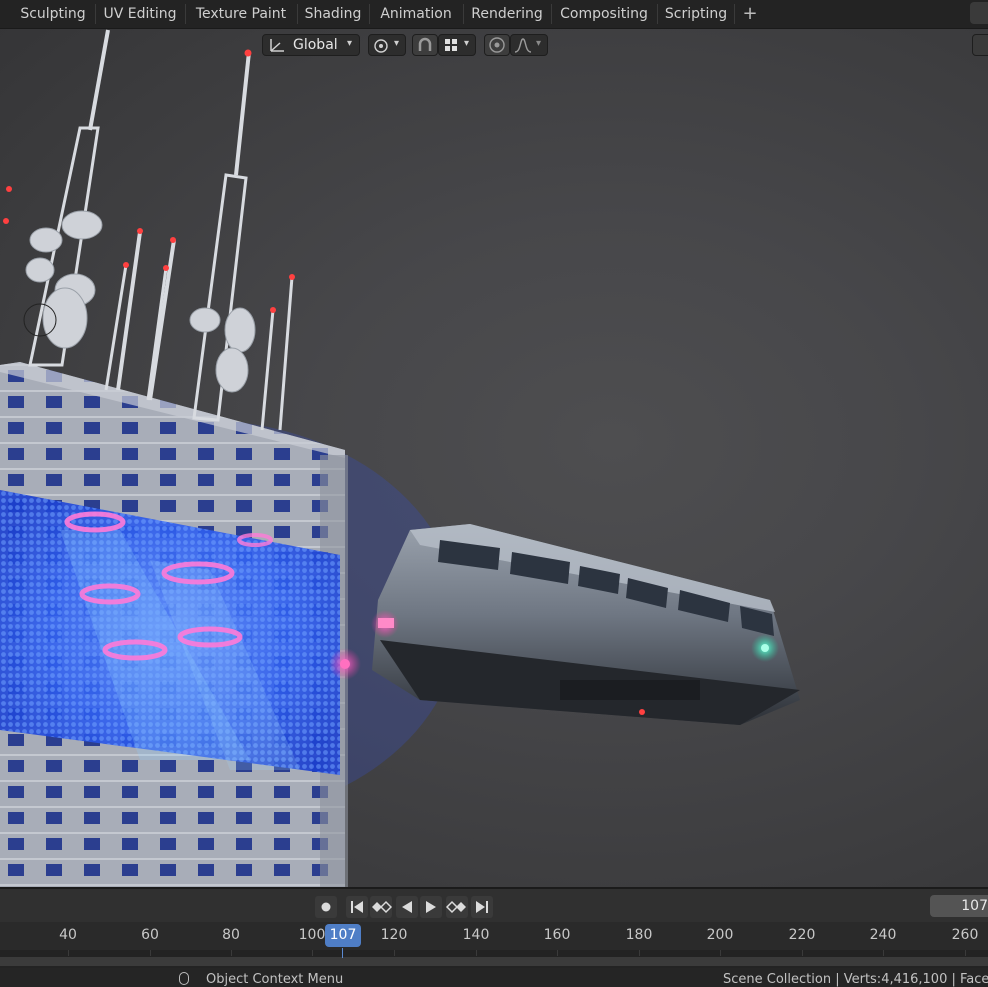 This screenshot has width=988, height=987. What do you see at coordinates (720, 935) in the screenshot?
I see `ruler-tick-label: 200` at bounding box center [720, 935].